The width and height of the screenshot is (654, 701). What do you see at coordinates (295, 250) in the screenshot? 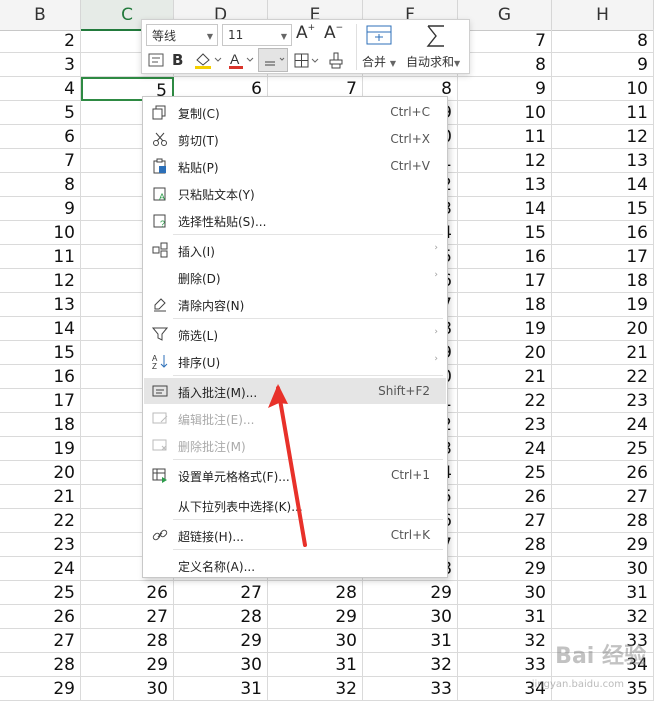
I see `menu-item: 插入(I) ›` at bounding box center [295, 250].